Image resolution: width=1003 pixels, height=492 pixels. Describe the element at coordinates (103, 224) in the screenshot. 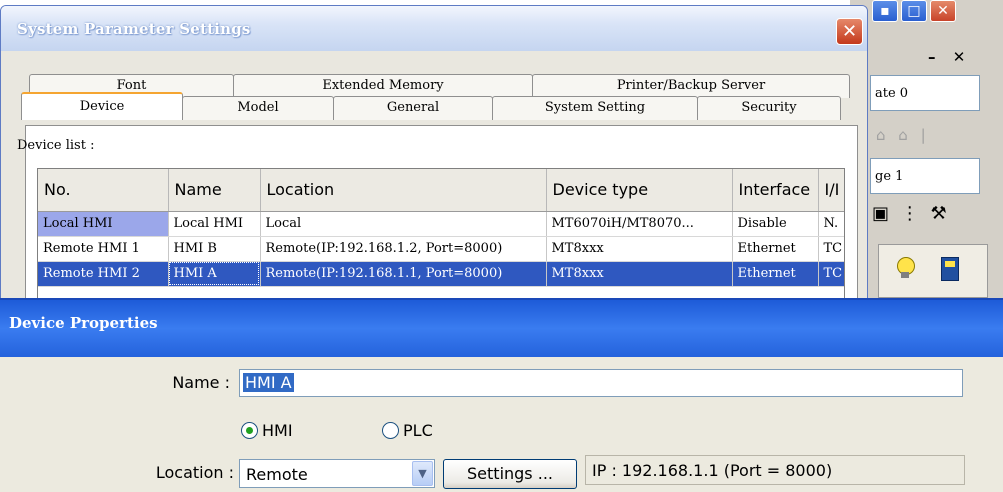

I see `cell-no: Local HMI` at that location.